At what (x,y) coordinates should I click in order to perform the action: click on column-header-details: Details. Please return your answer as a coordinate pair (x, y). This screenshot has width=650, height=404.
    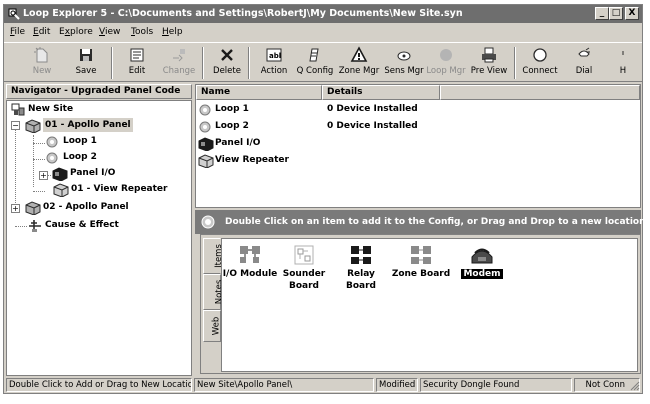
    Looking at the image, I should click on (381, 92).